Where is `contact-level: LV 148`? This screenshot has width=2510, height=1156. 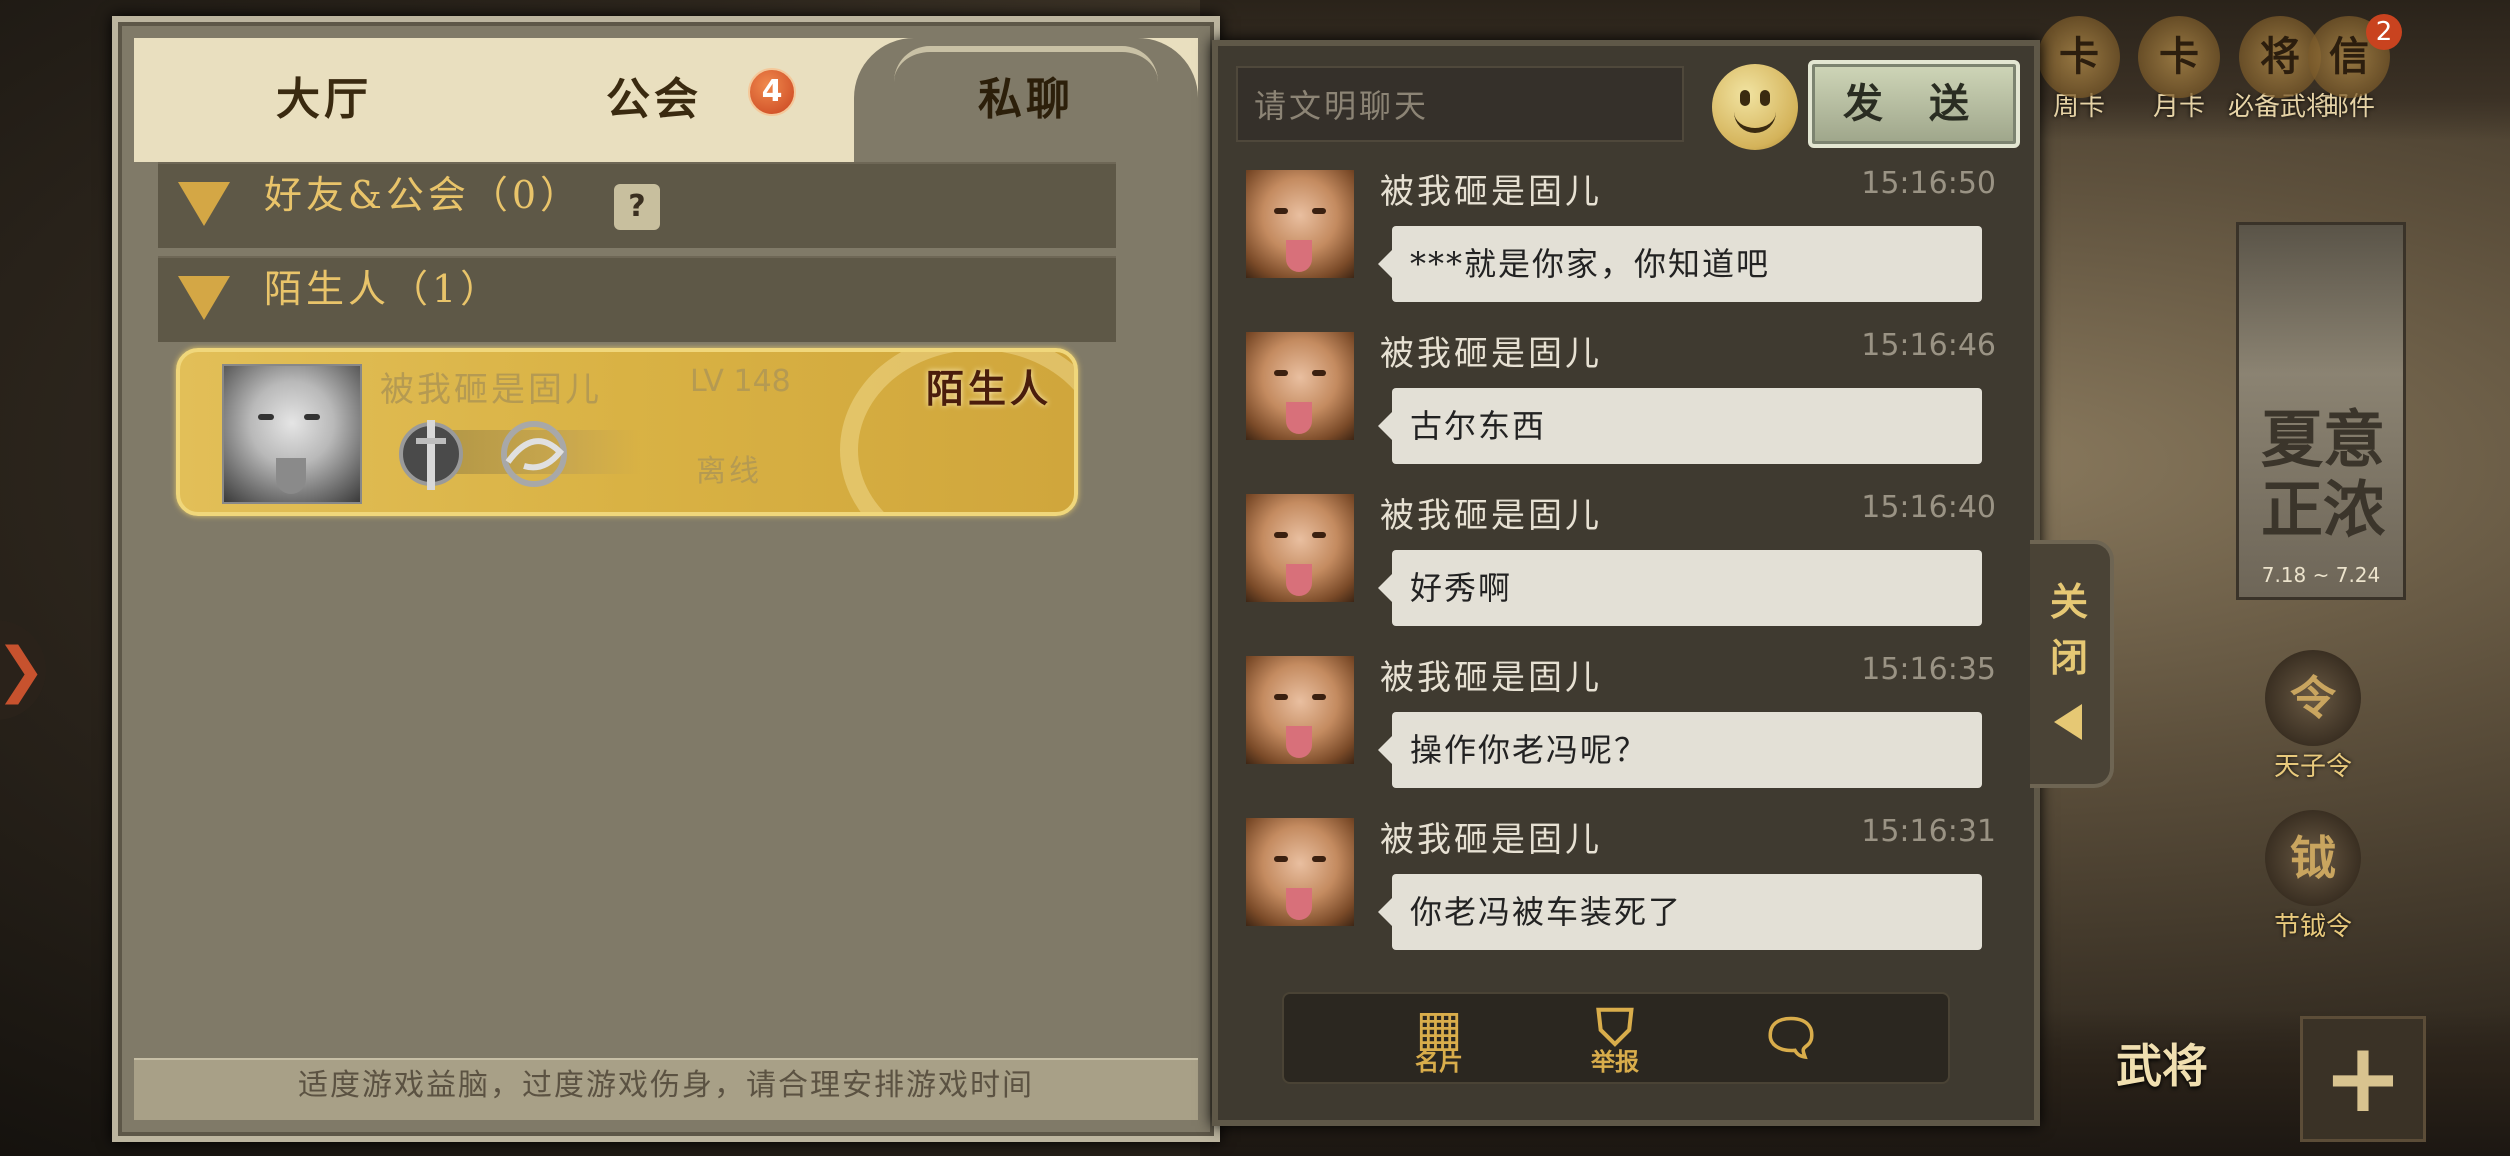 contact-level: LV 148 is located at coordinates (740, 381).